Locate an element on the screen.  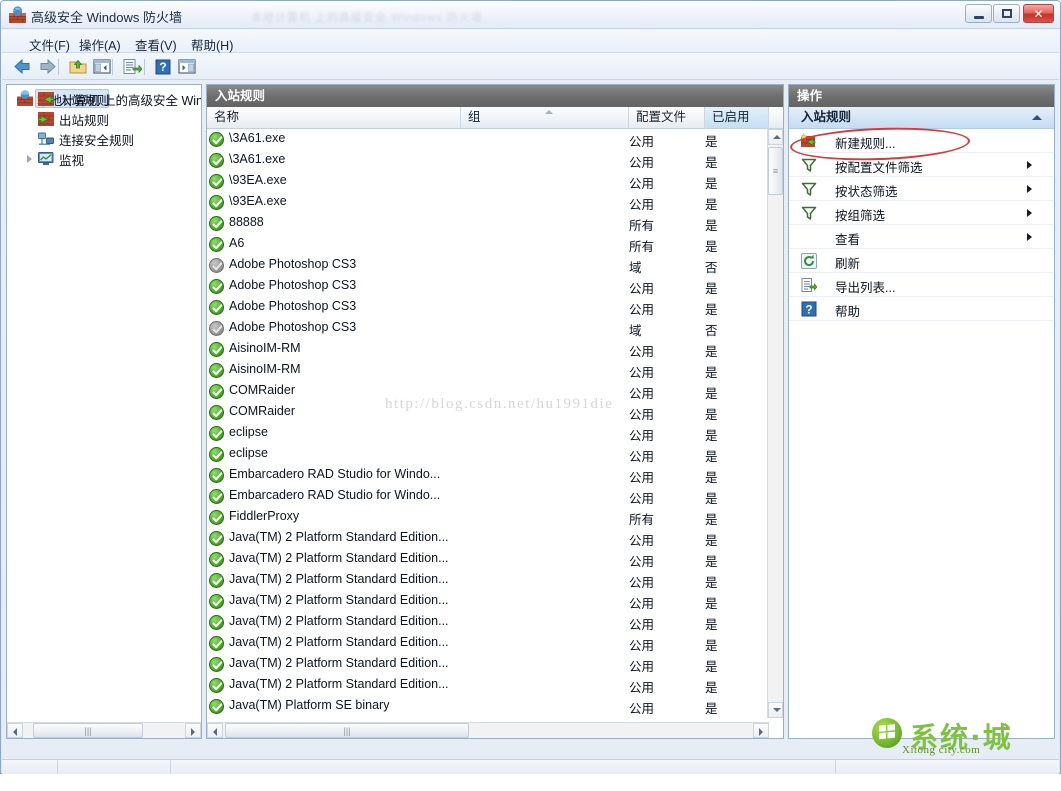
column-header-group: 组 is located at coordinates (545, 117).